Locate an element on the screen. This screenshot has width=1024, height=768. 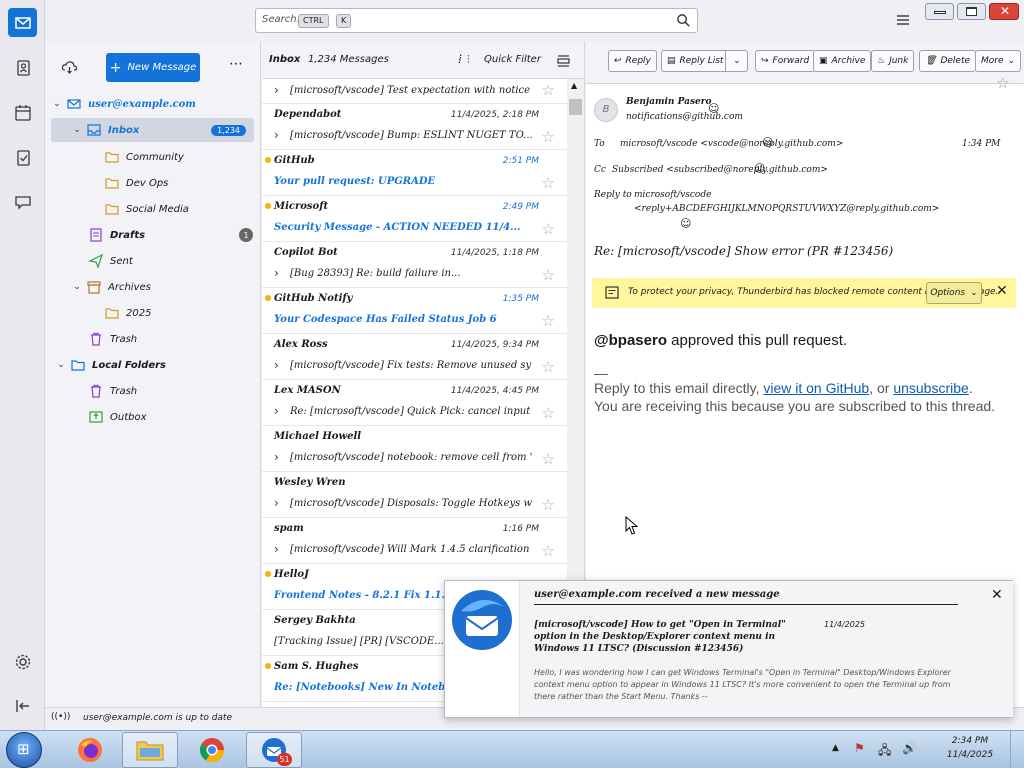
folder-sub-3: Social Media is located at coordinates (153, 209).